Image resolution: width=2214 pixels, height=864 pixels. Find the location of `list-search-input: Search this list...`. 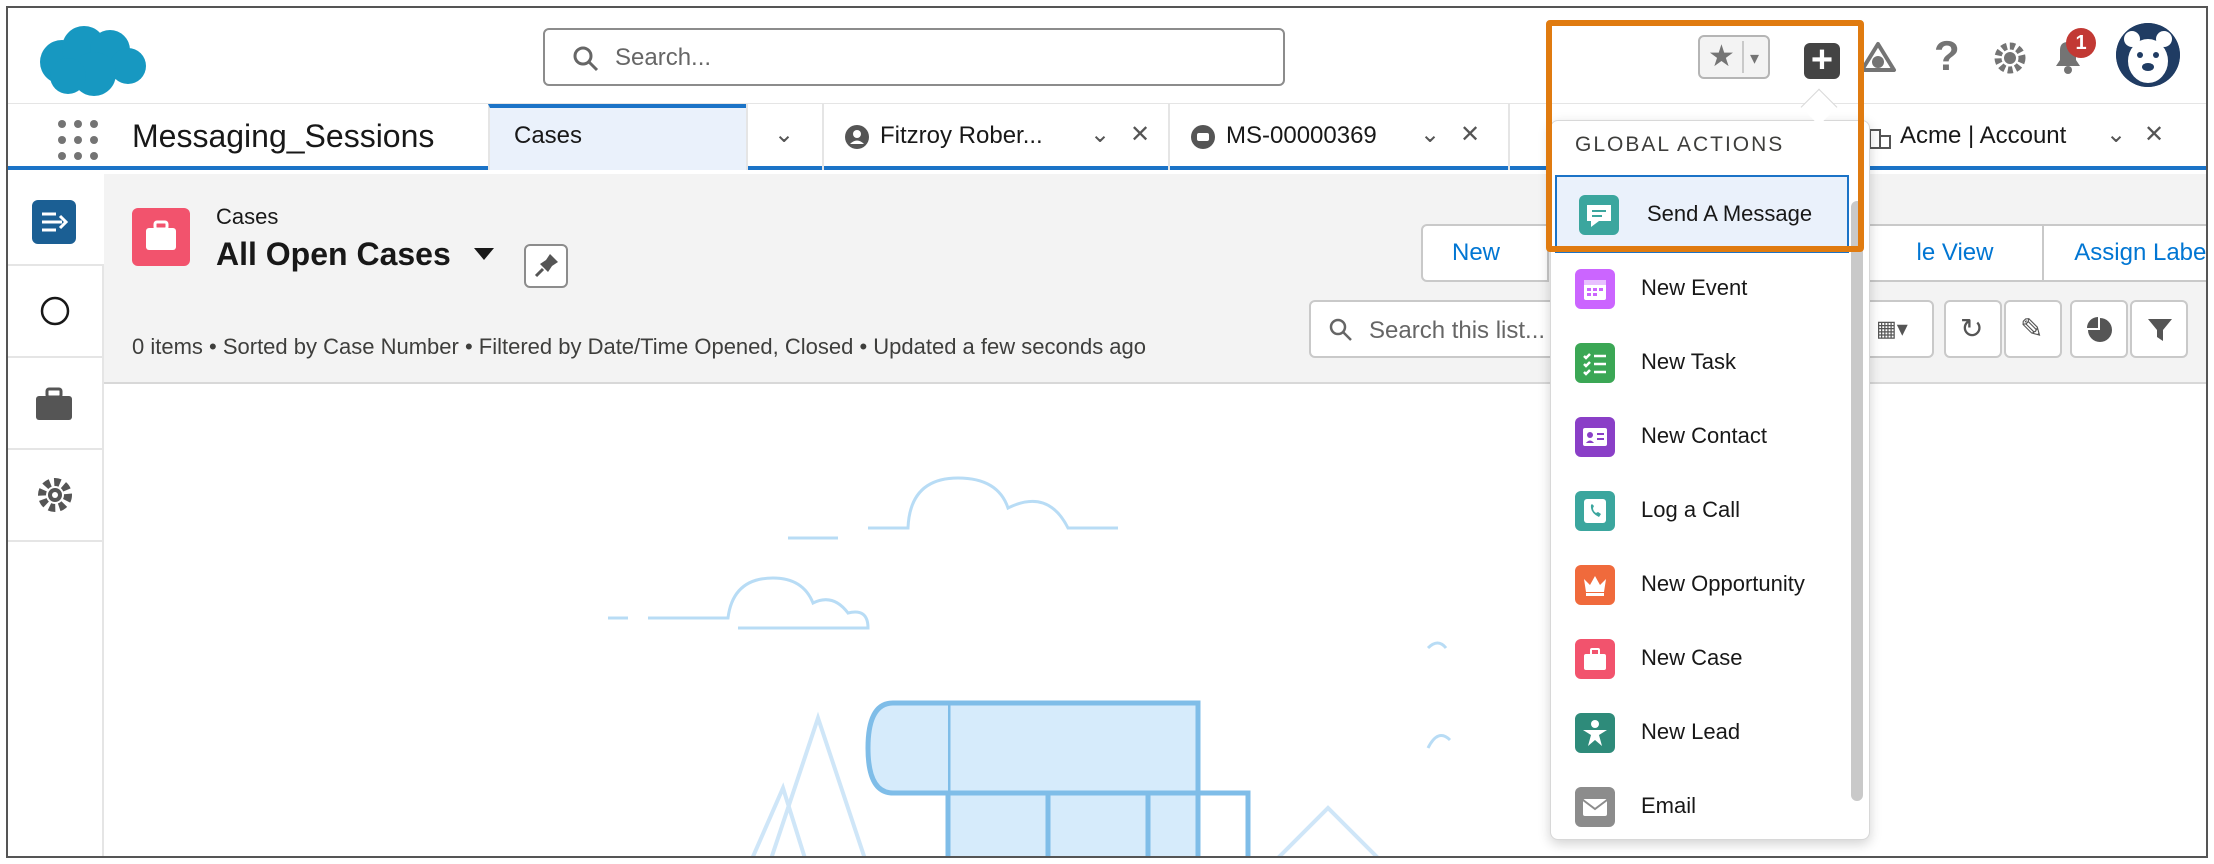

list-search-input: Search this list... is located at coordinates (1439, 329).